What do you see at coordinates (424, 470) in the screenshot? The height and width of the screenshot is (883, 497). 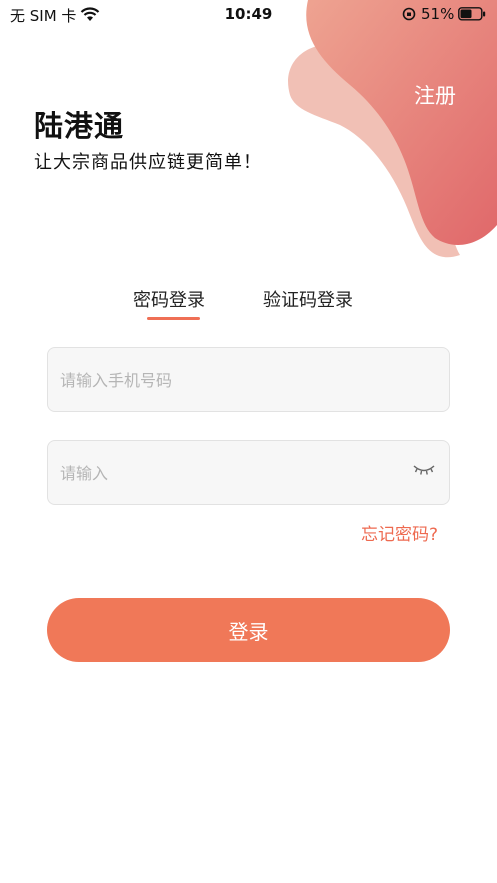 I see `eye-closed-icon` at bounding box center [424, 470].